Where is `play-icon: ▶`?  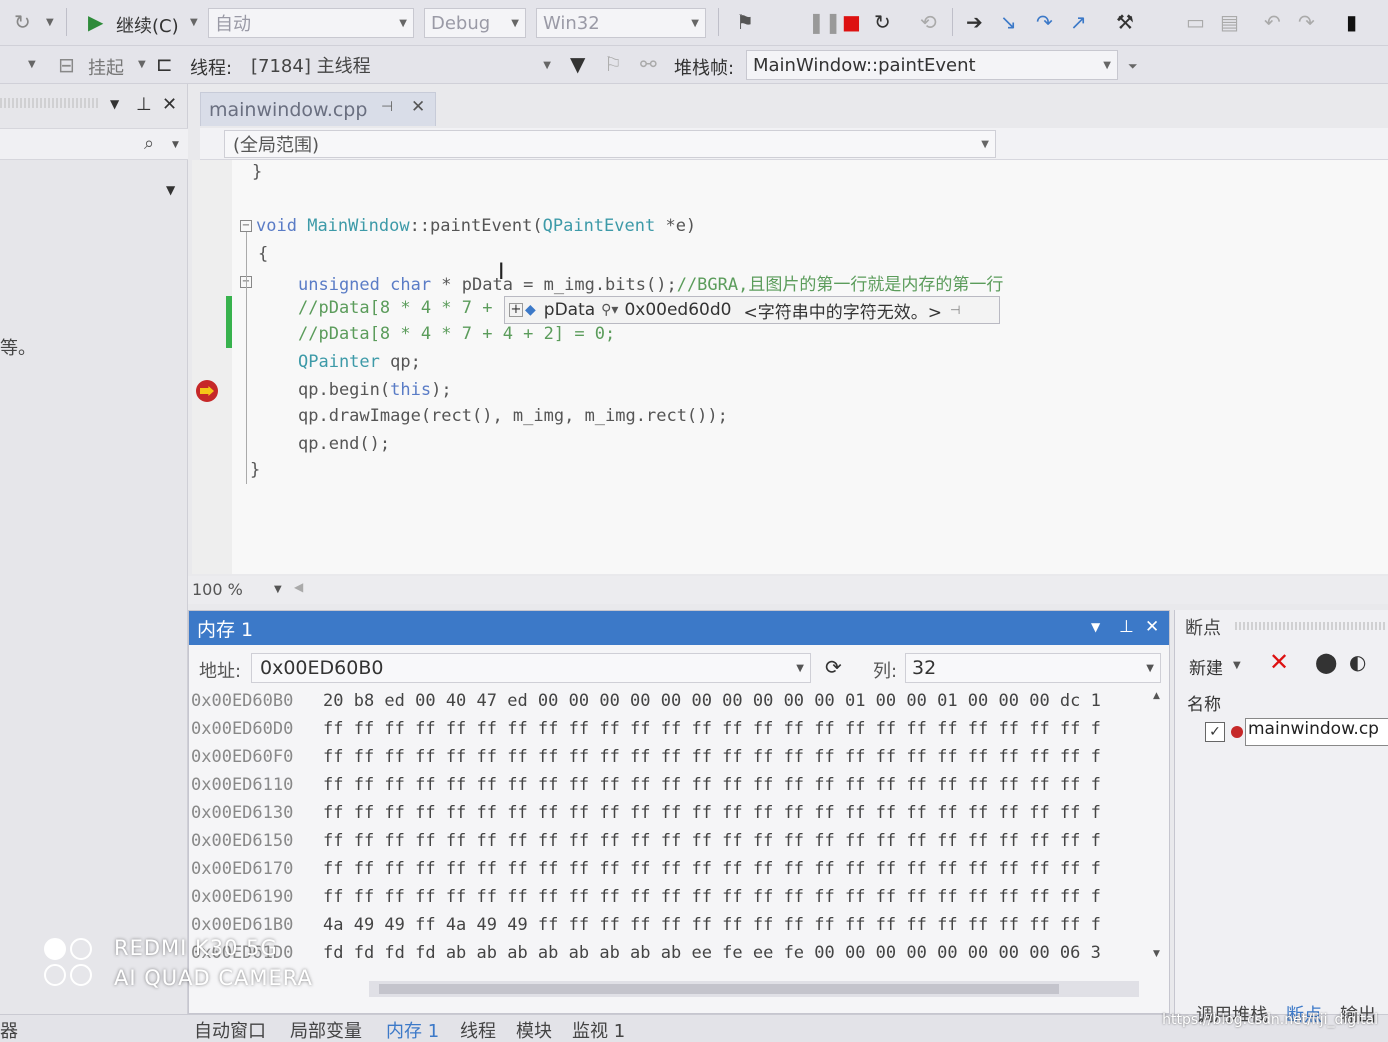
play-icon: ▶ is located at coordinates (95, 22).